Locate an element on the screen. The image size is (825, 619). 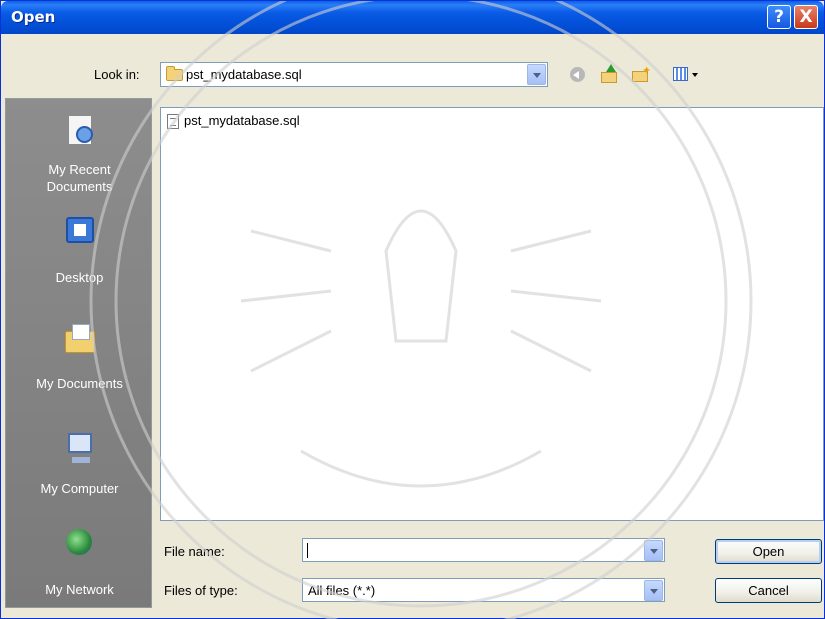
file-name-label: File name: is located at coordinates (194, 551).